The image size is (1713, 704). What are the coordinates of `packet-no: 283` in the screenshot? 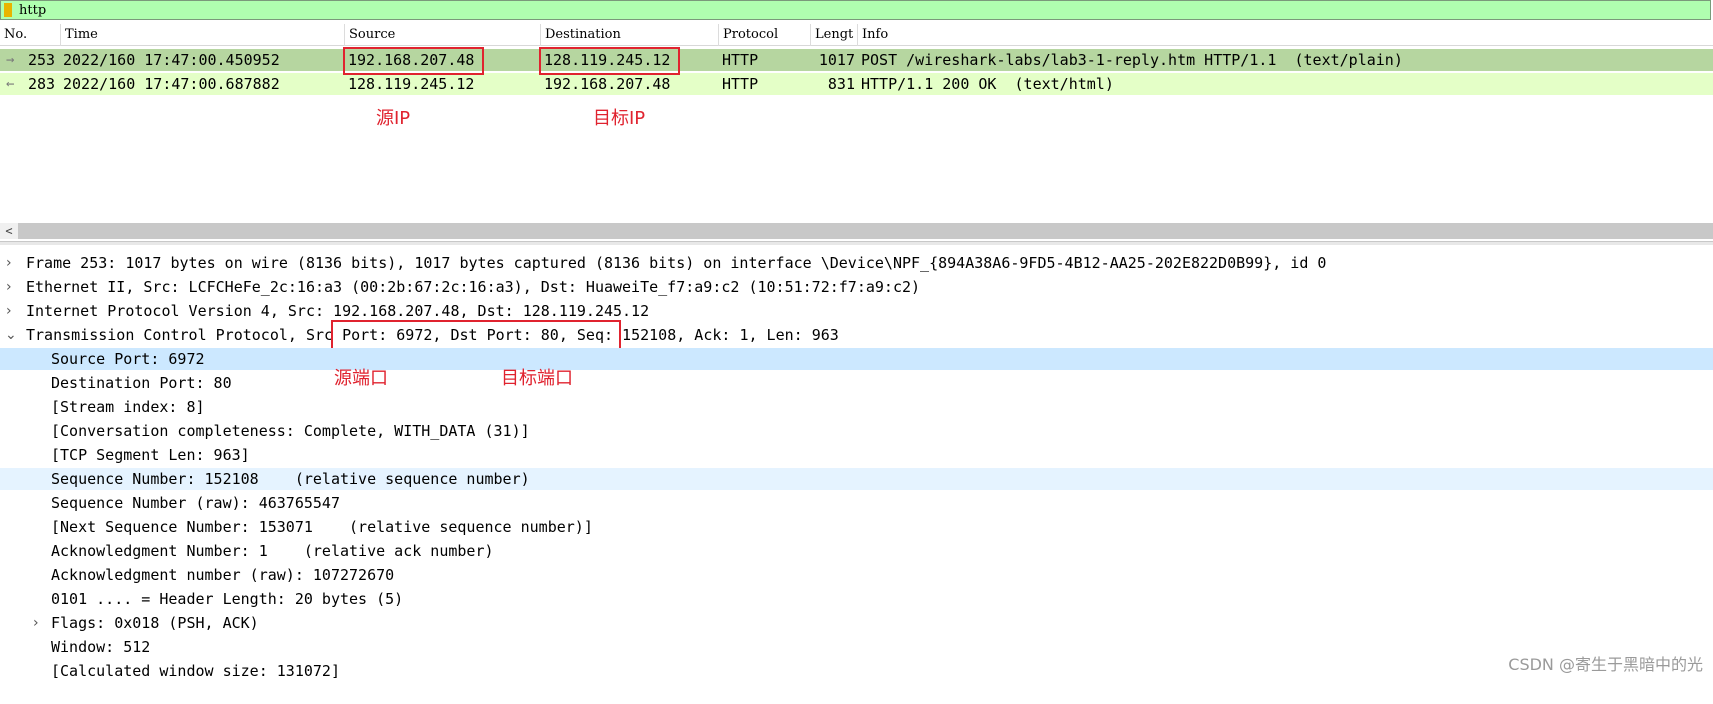 It's located at (42, 84).